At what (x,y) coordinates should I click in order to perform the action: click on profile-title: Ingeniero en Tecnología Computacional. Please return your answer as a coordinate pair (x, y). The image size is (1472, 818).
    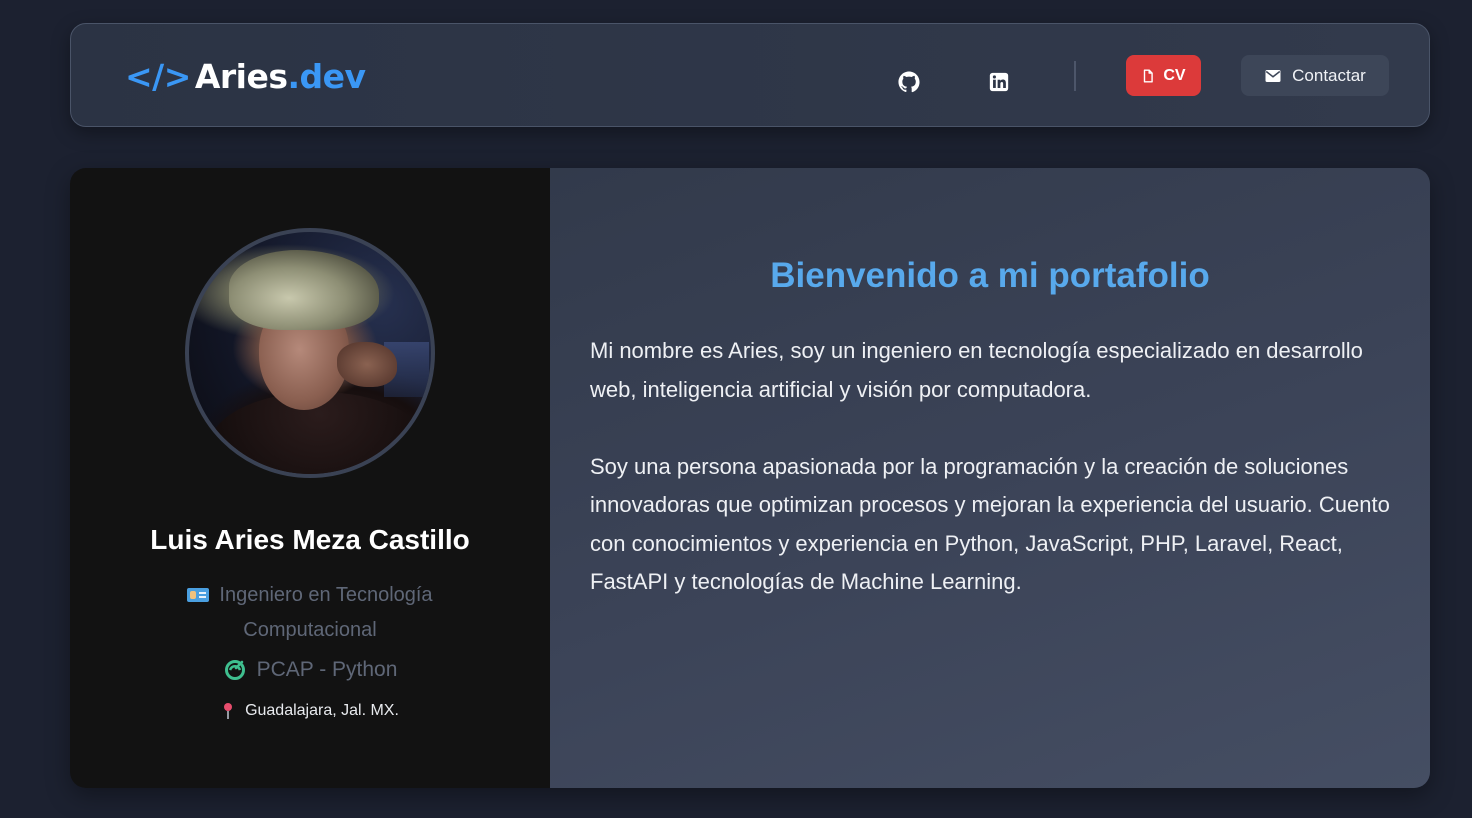
    Looking at the image, I should click on (310, 613).